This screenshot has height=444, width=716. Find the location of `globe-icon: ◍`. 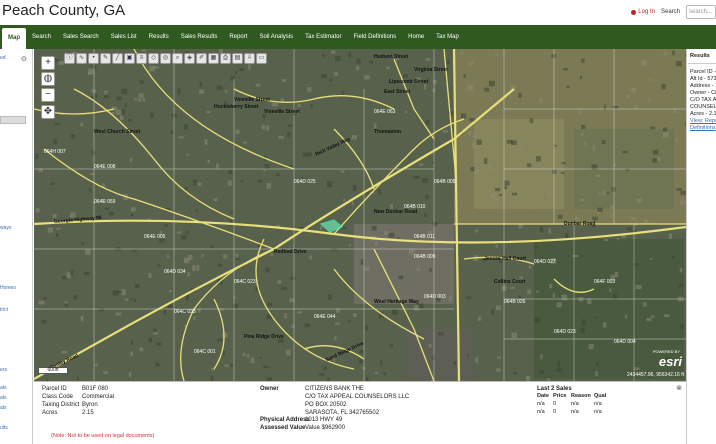

globe-icon: ◍ is located at coordinates (48, 79).